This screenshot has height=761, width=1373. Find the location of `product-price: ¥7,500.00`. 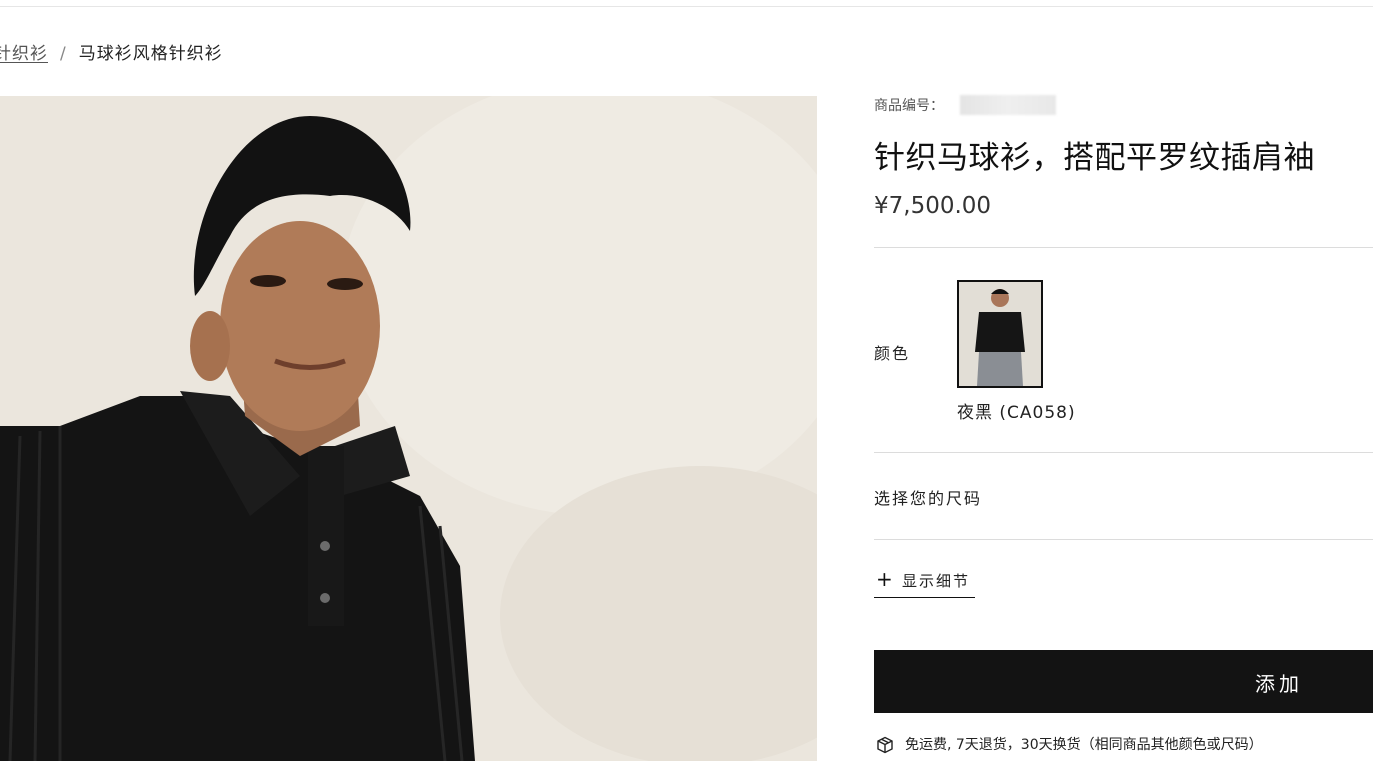

product-price: ¥7,500.00 is located at coordinates (933, 206).